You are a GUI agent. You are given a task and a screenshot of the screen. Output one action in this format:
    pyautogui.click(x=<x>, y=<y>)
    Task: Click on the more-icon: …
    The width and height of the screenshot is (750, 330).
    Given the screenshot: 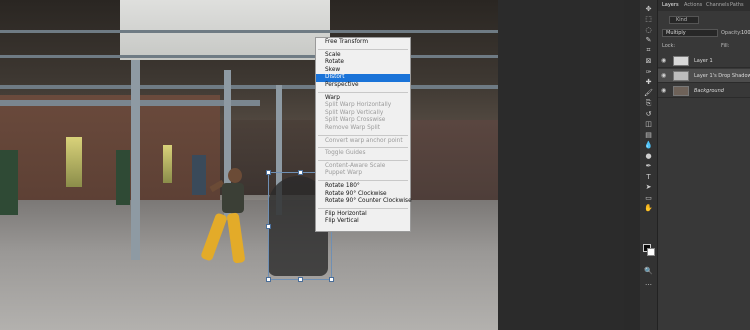 What is the action you would take?
    pyautogui.click(x=648, y=282)
    